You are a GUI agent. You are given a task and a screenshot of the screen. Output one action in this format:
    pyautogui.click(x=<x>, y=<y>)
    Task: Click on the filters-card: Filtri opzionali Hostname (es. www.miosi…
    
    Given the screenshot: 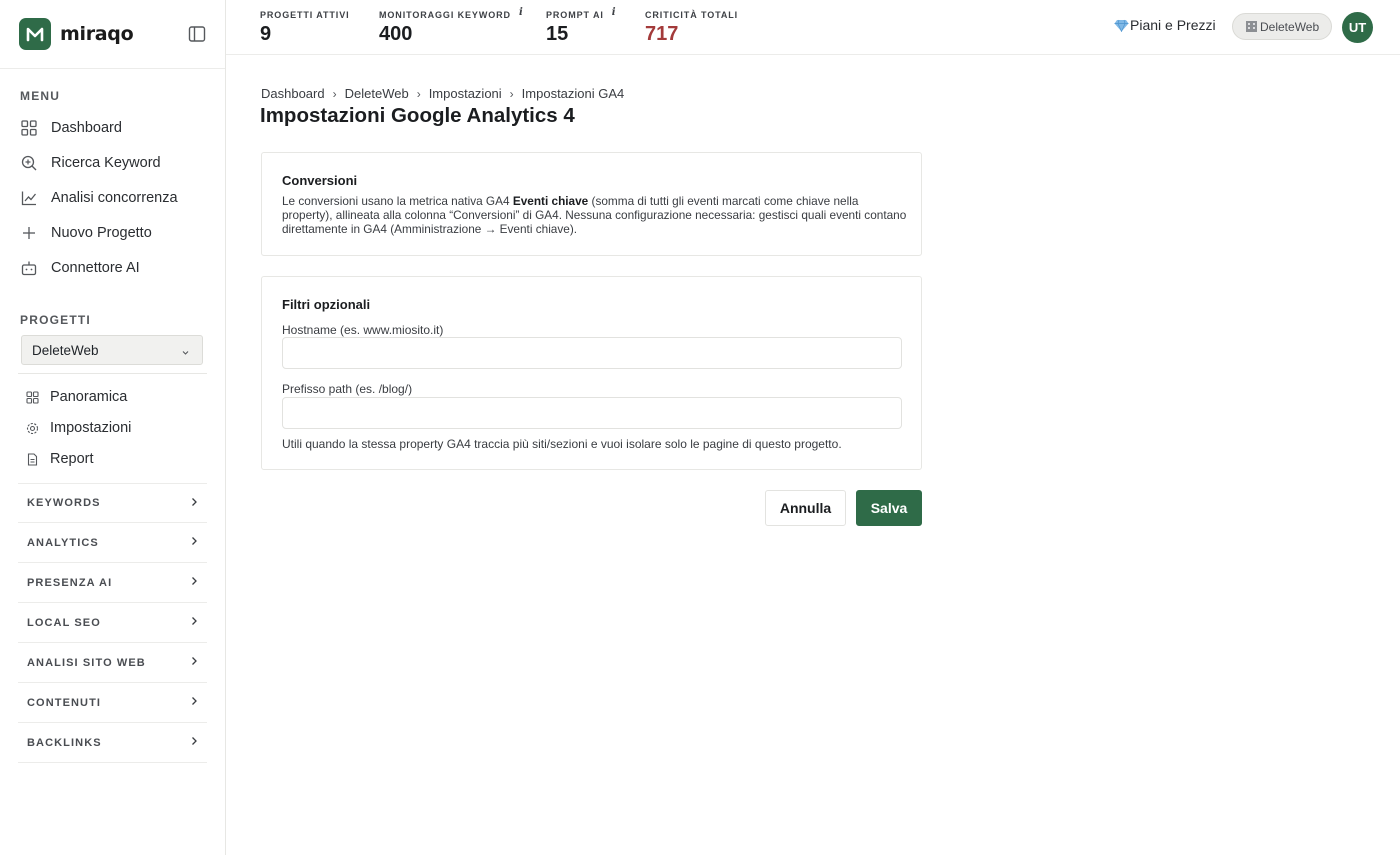 What is the action you would take?
    pyautogui.click(x=591, y=373)
    